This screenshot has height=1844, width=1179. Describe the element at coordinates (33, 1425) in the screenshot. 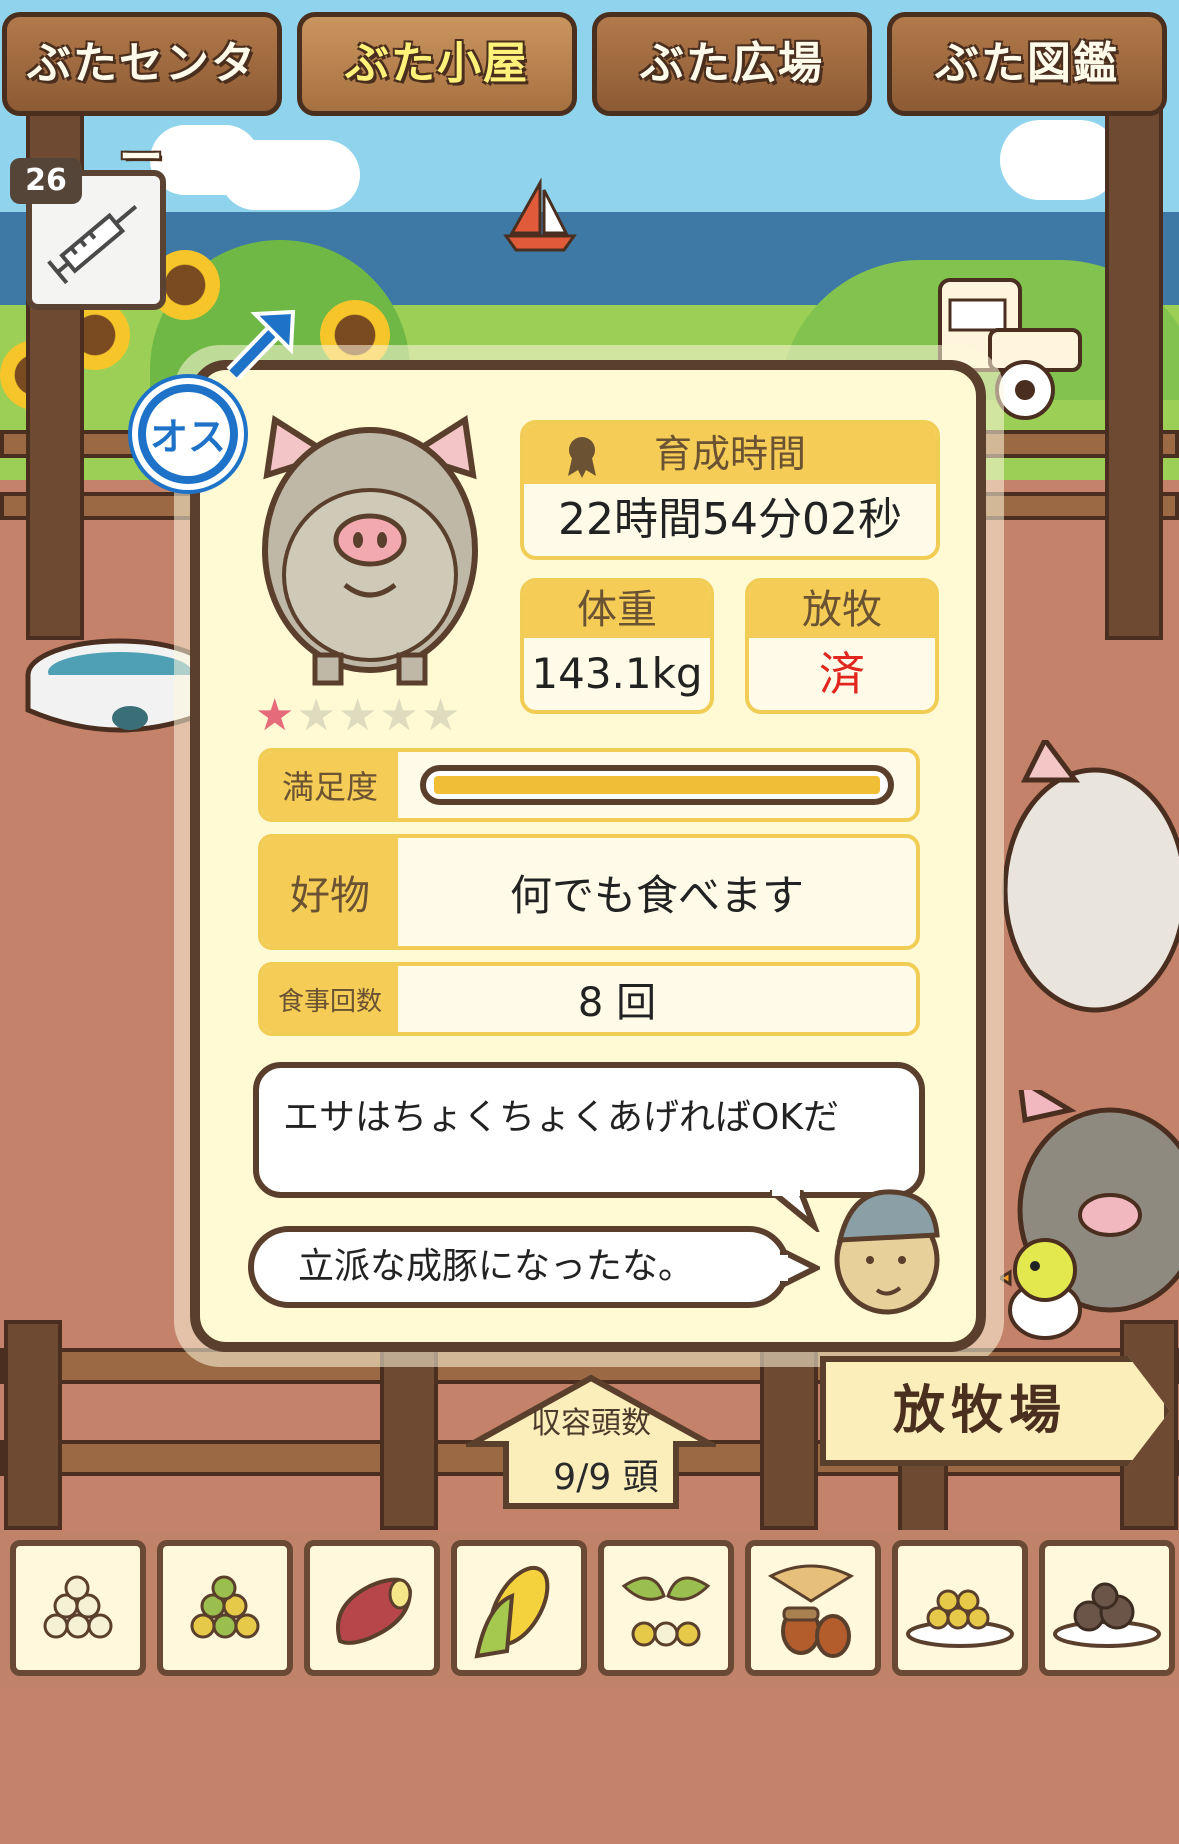

I see `fence-post` at that location.